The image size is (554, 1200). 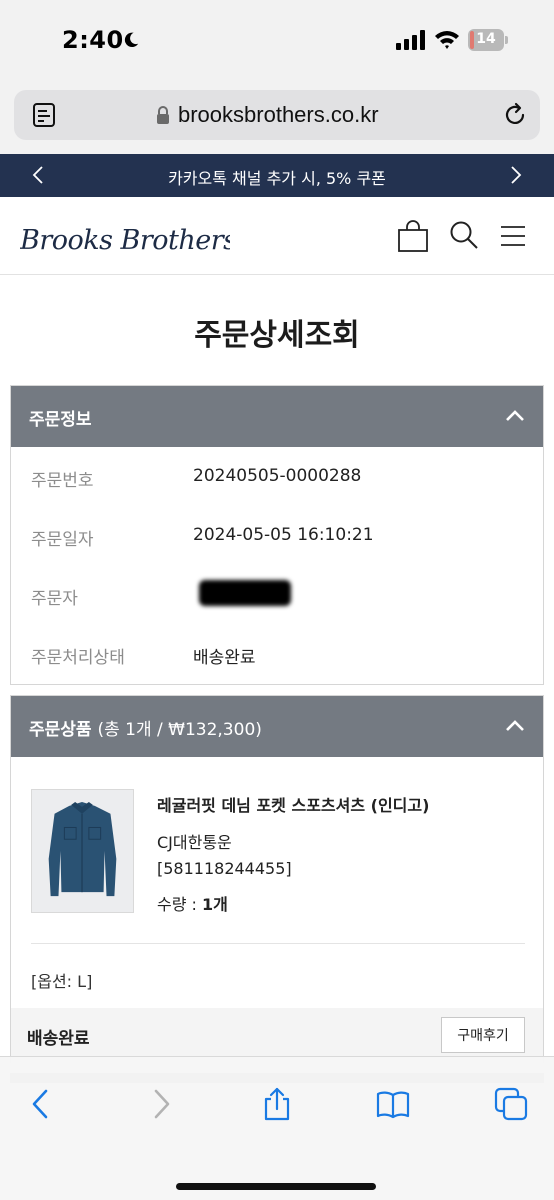 I want to click on forward-icon, so click(x=161, y=1104).